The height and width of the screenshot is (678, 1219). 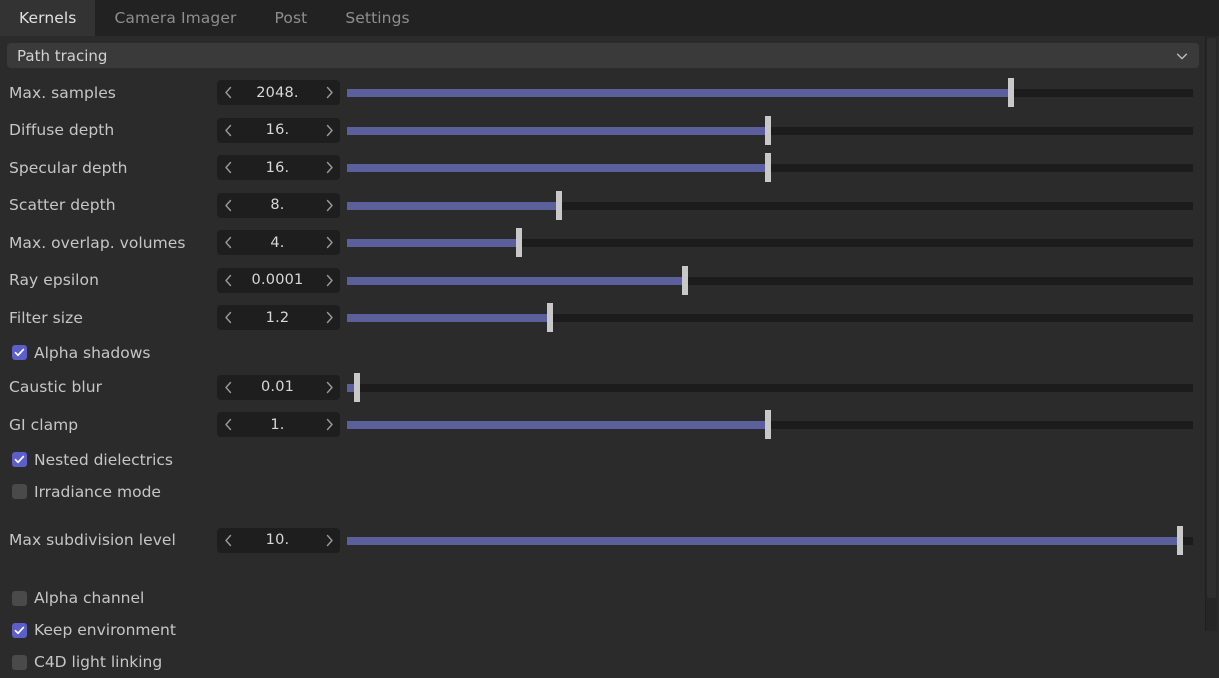 I want to click on value-caustic-blur: 0.01, so click(x=278, y=387).